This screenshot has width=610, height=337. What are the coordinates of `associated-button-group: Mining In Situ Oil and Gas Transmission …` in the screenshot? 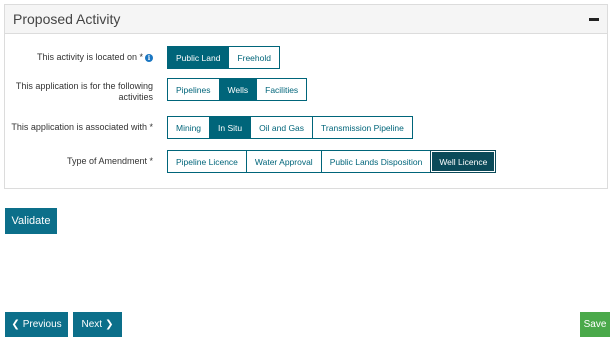 It's located at (290, 127).